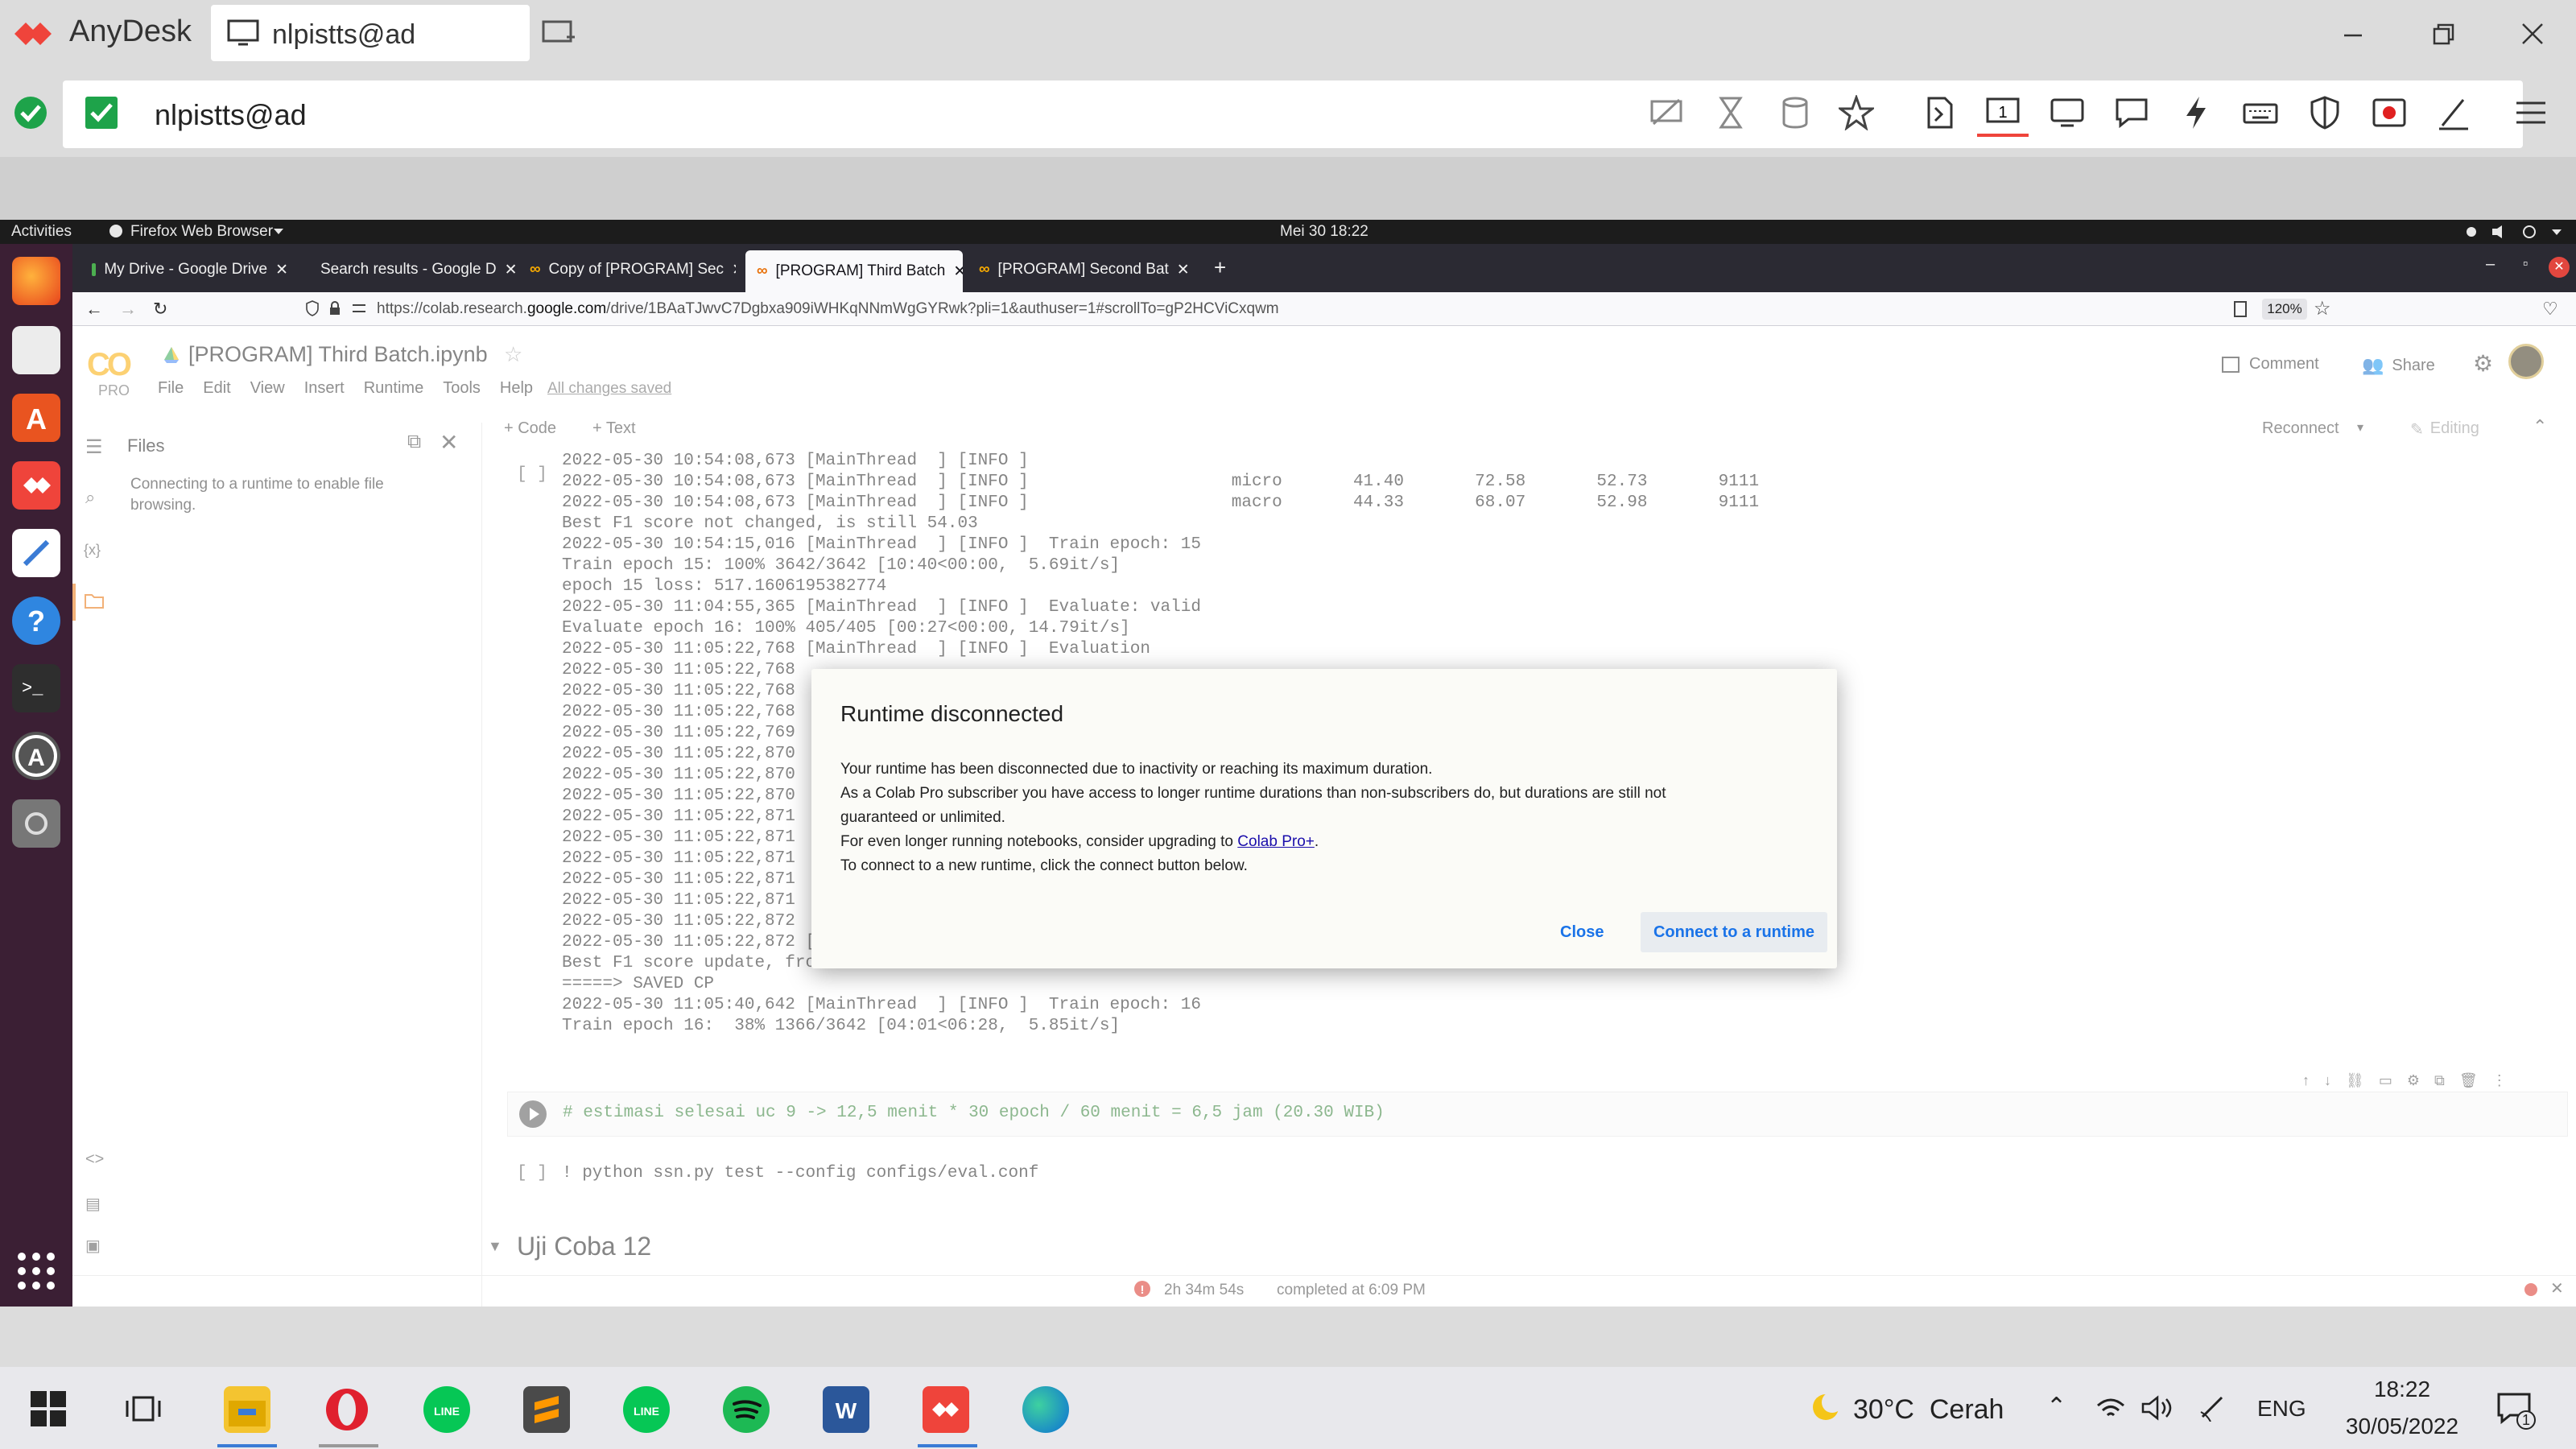 Image resolution: width=2576 pixels, height=1449 pixels. I want to click on shield-tracking-icon, so click(312, 308).